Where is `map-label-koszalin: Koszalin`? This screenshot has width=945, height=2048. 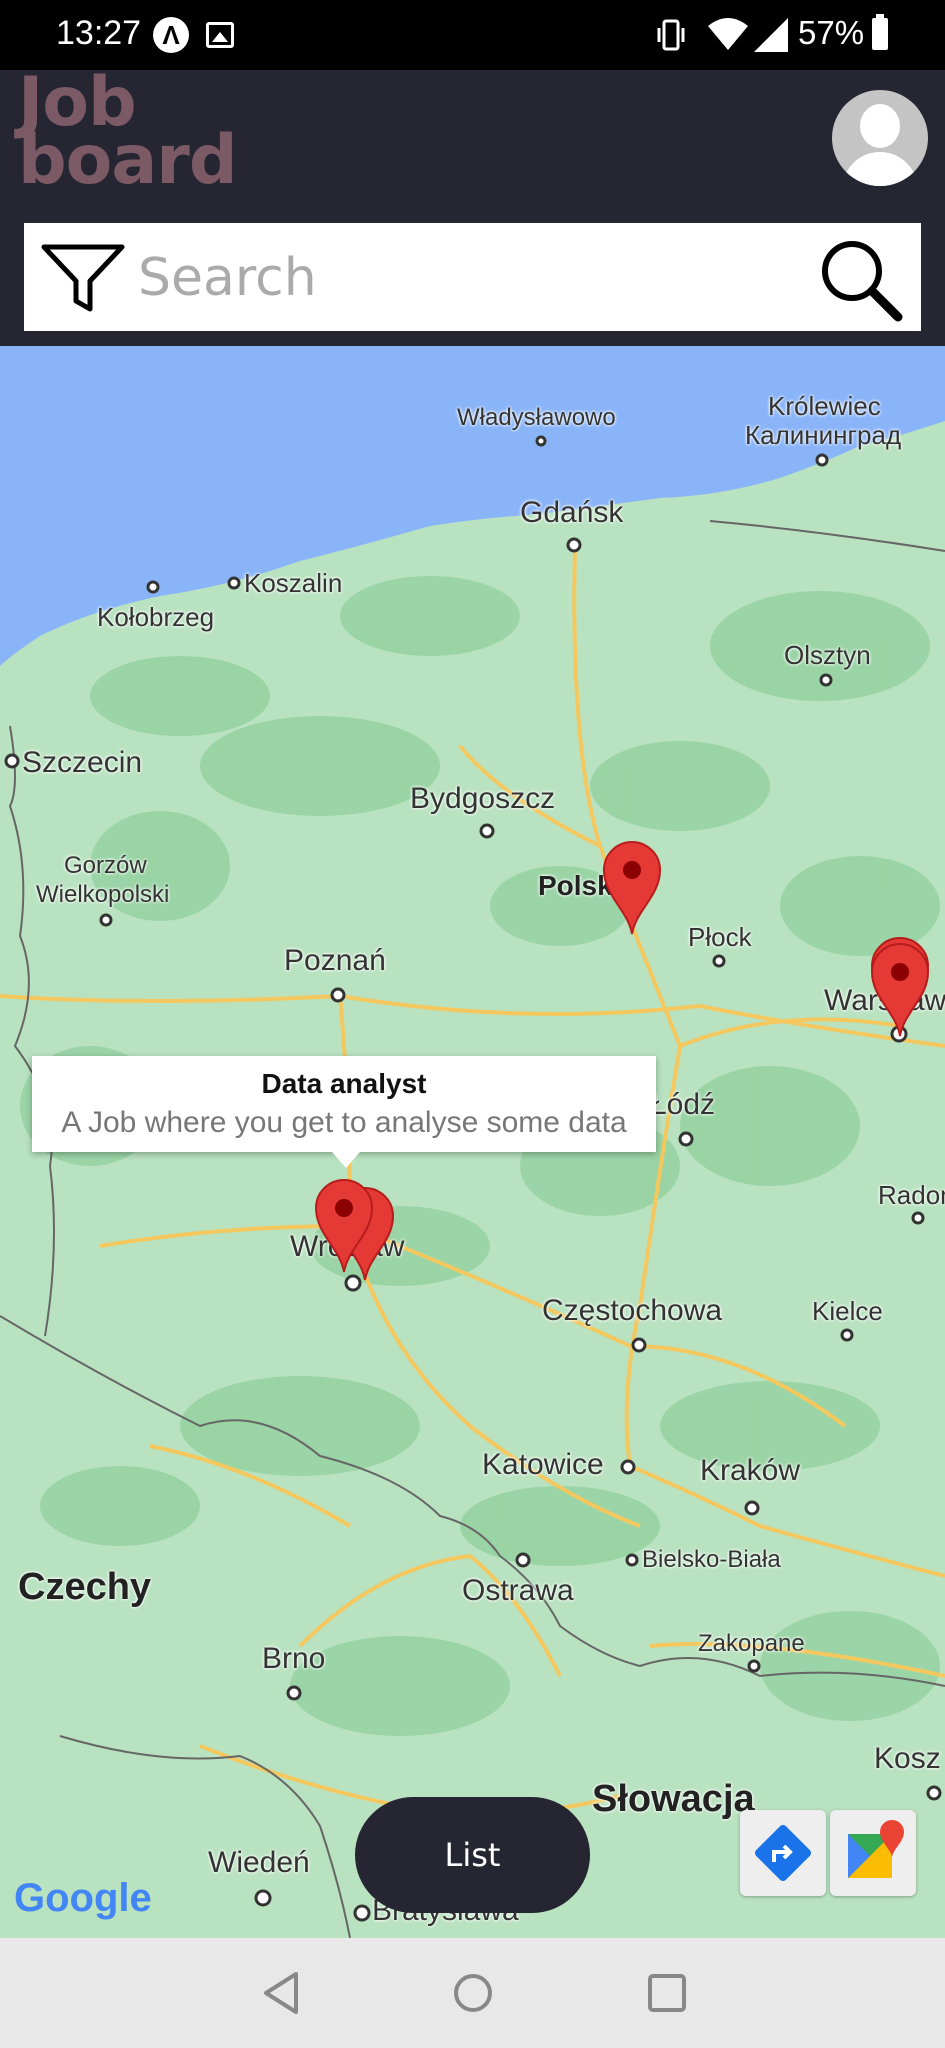
map-label-koszalin: Koszalin is located at coordinates (293, 583).